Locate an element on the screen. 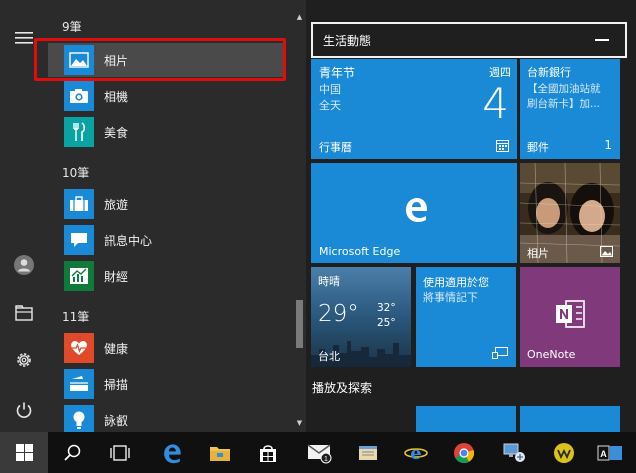  user-avatar-icon is located at coordinates (24, 265).